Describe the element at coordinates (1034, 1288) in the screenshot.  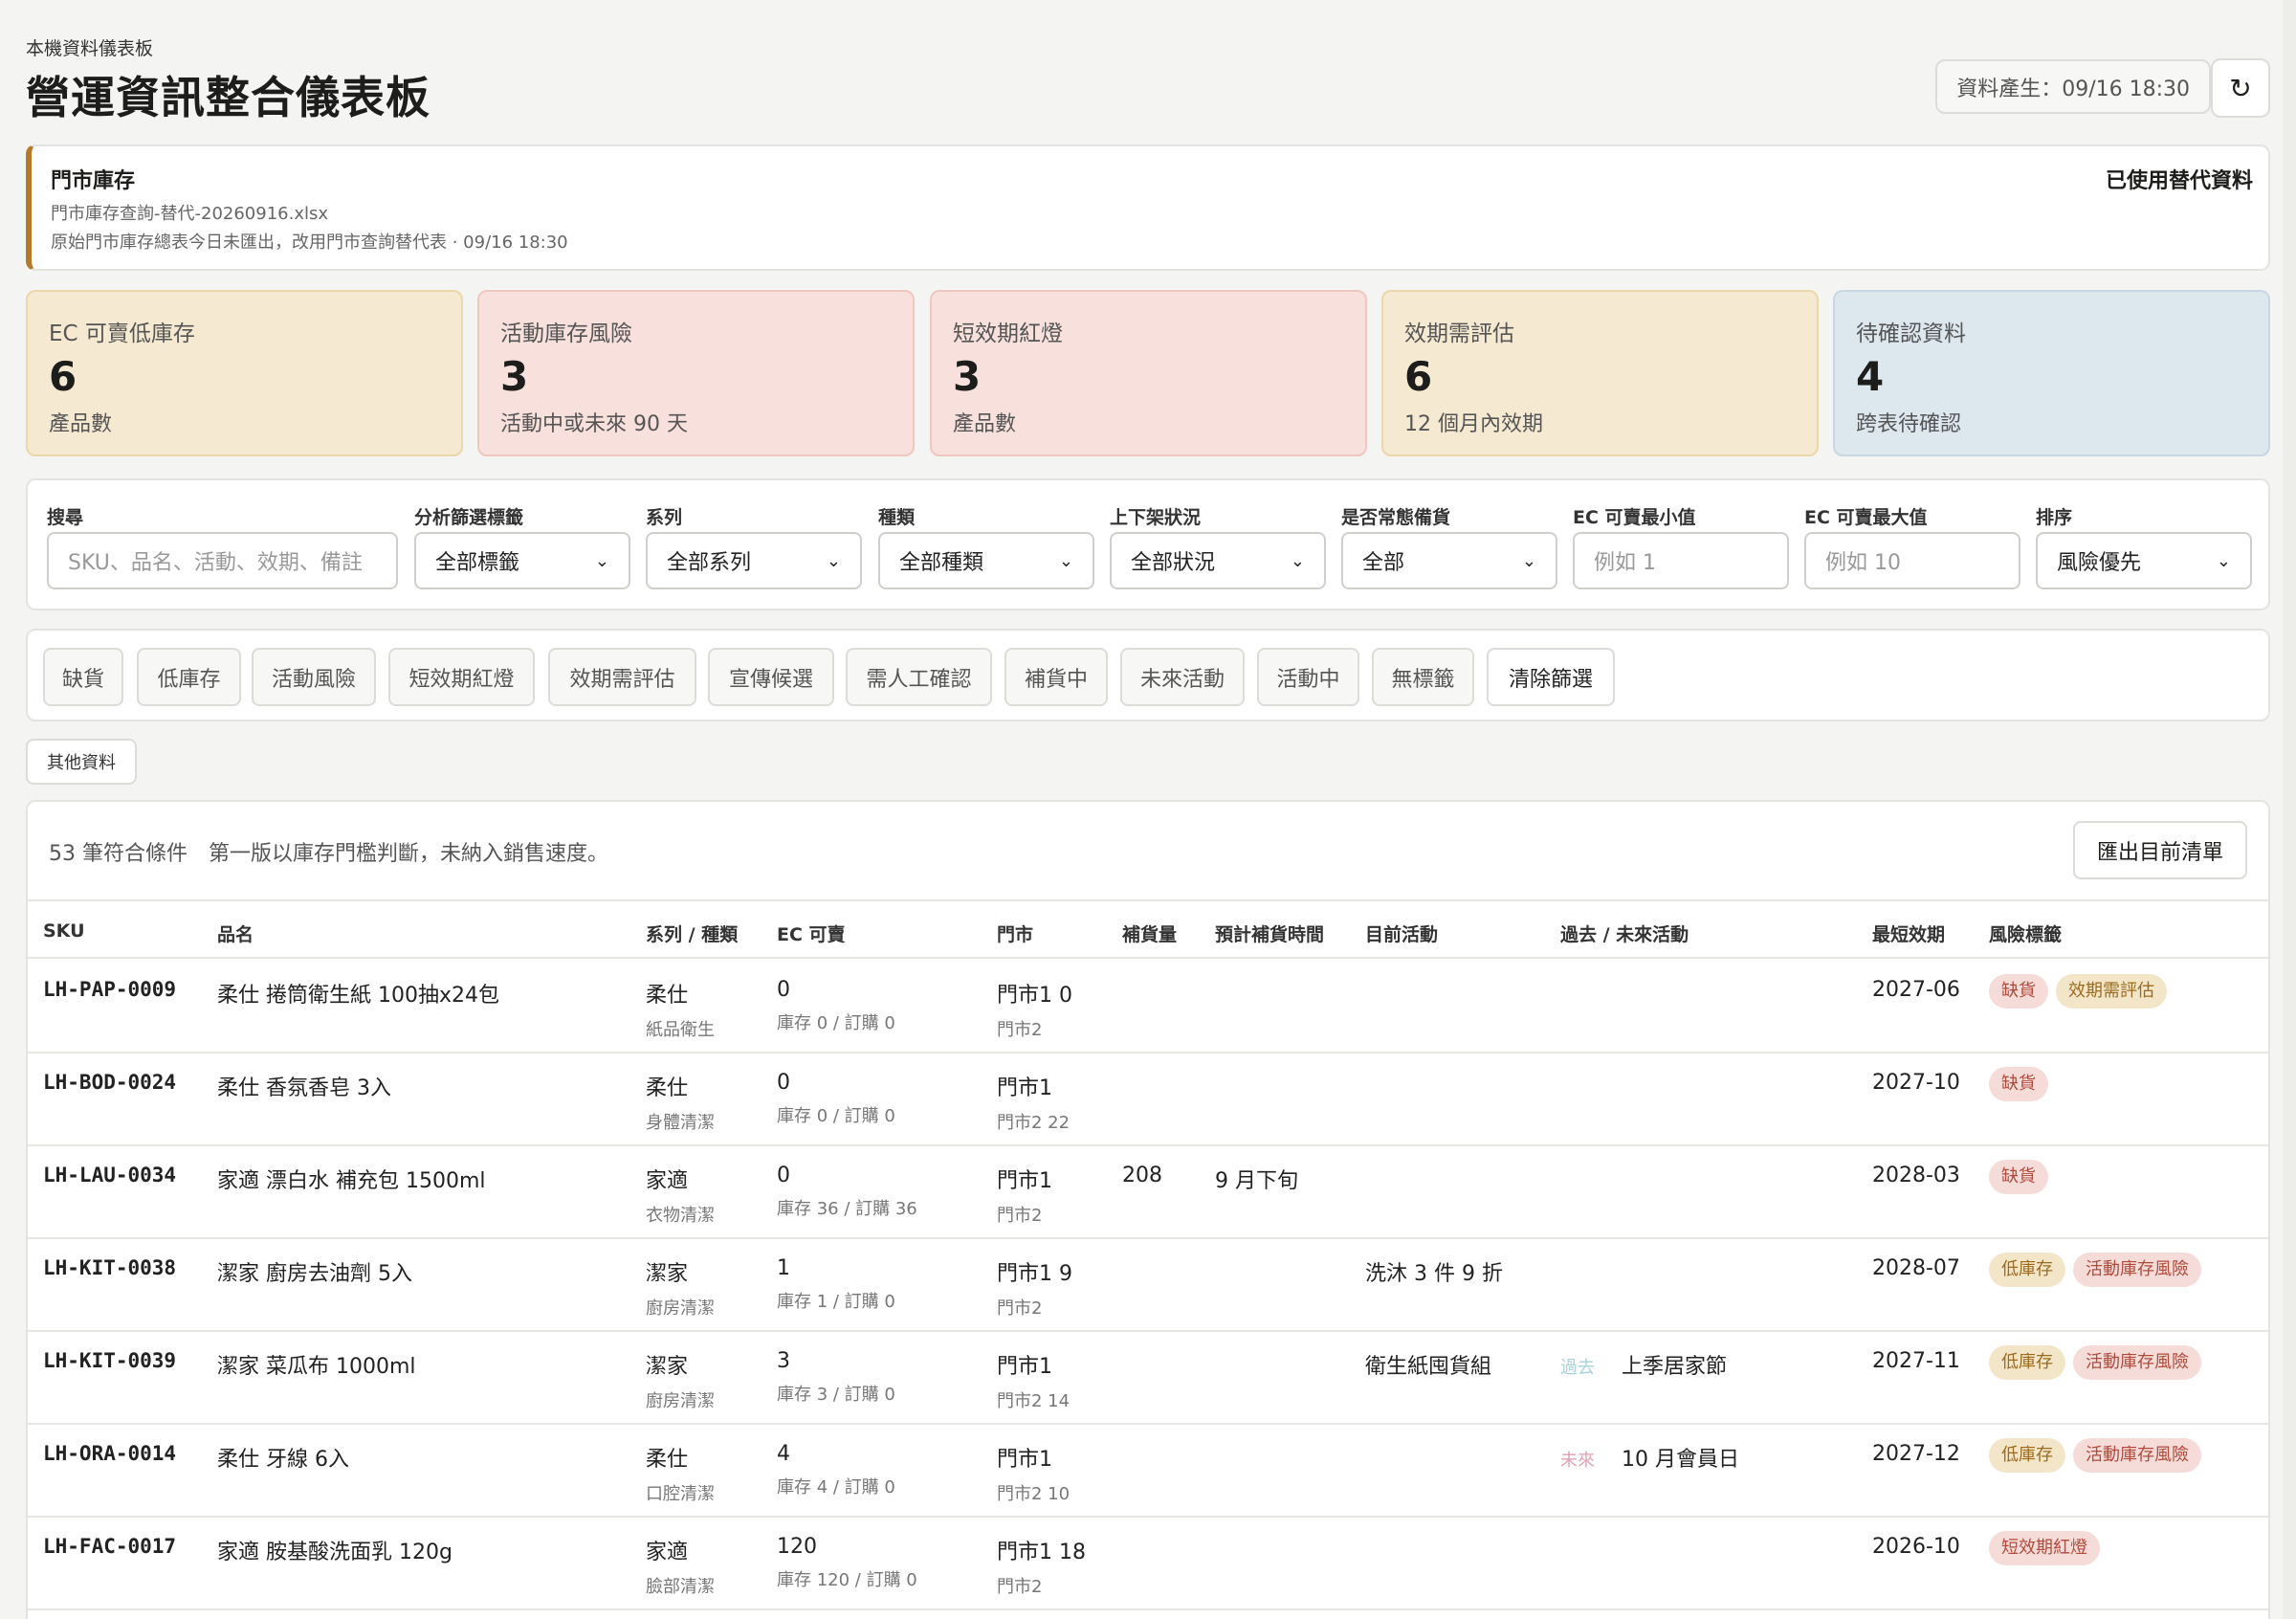
I see `store-cell: 門市1 9 門市2` at that location.